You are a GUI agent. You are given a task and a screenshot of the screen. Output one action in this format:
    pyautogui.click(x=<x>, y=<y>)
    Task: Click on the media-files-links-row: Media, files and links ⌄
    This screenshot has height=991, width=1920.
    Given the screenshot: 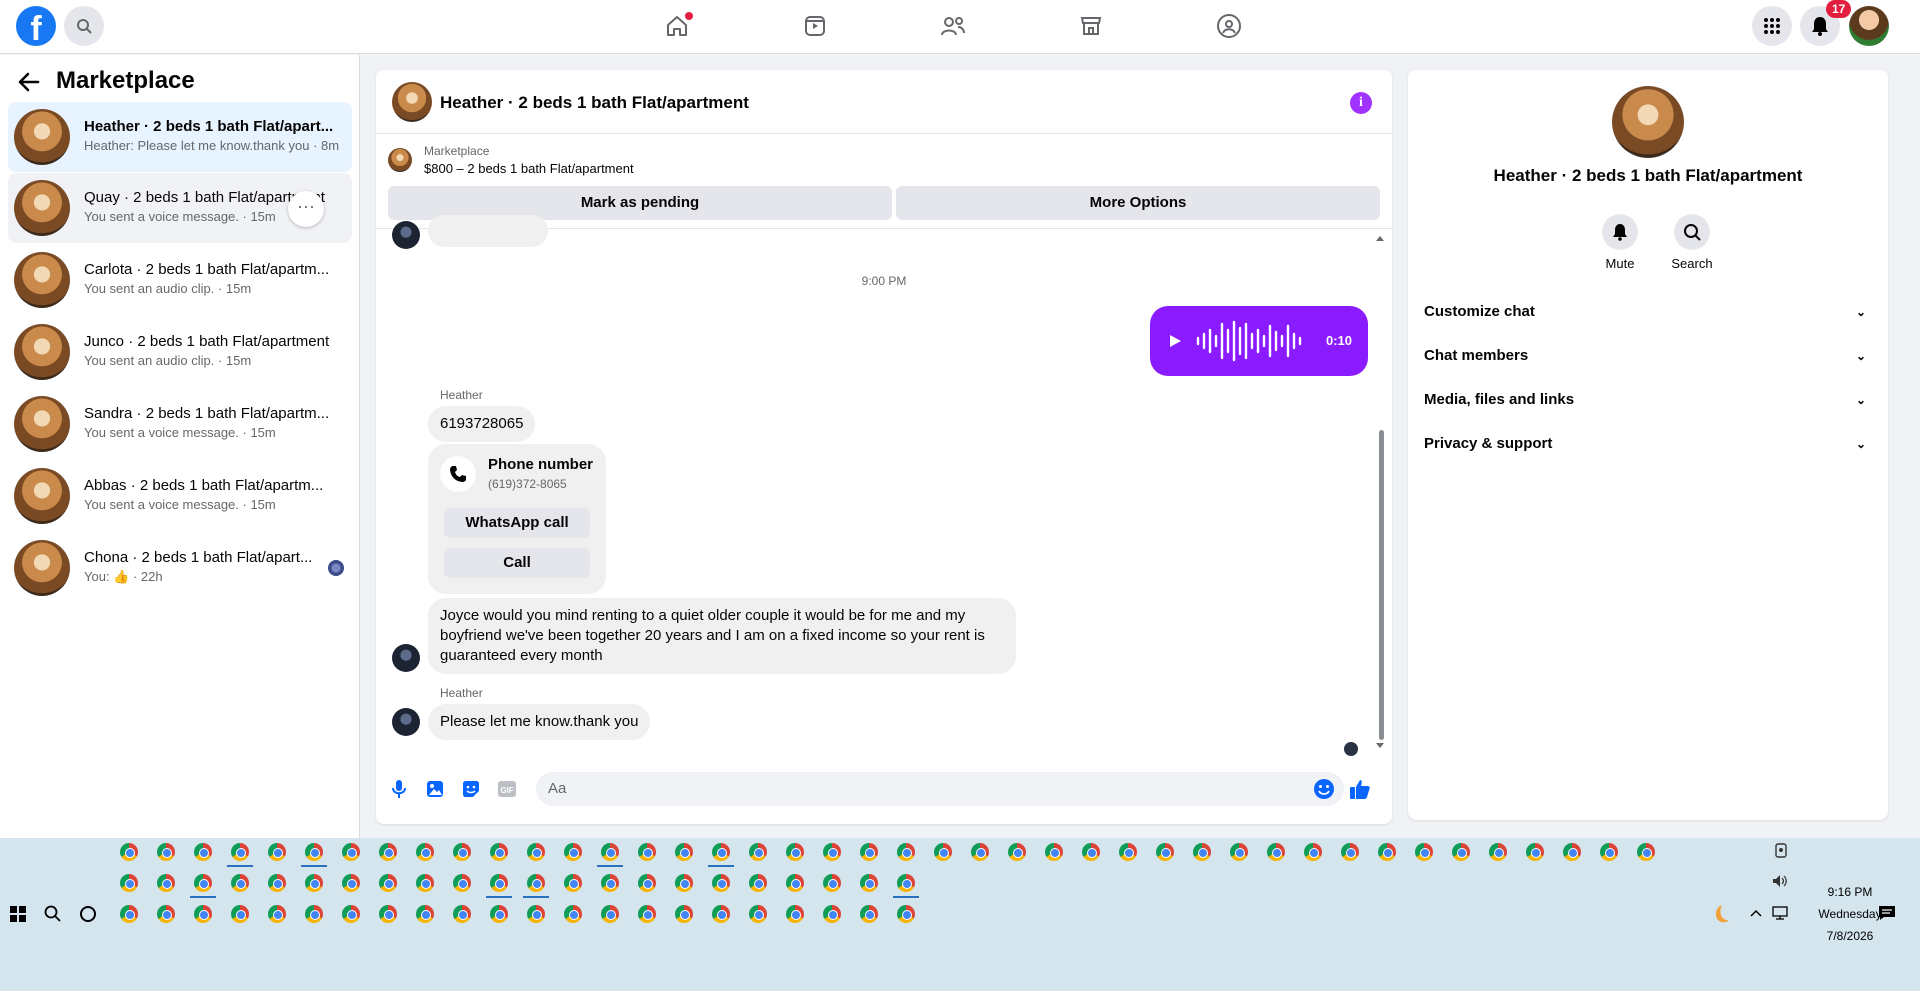 What is the action you would take?
    pyautogui.click(x=1648, y=400)
    